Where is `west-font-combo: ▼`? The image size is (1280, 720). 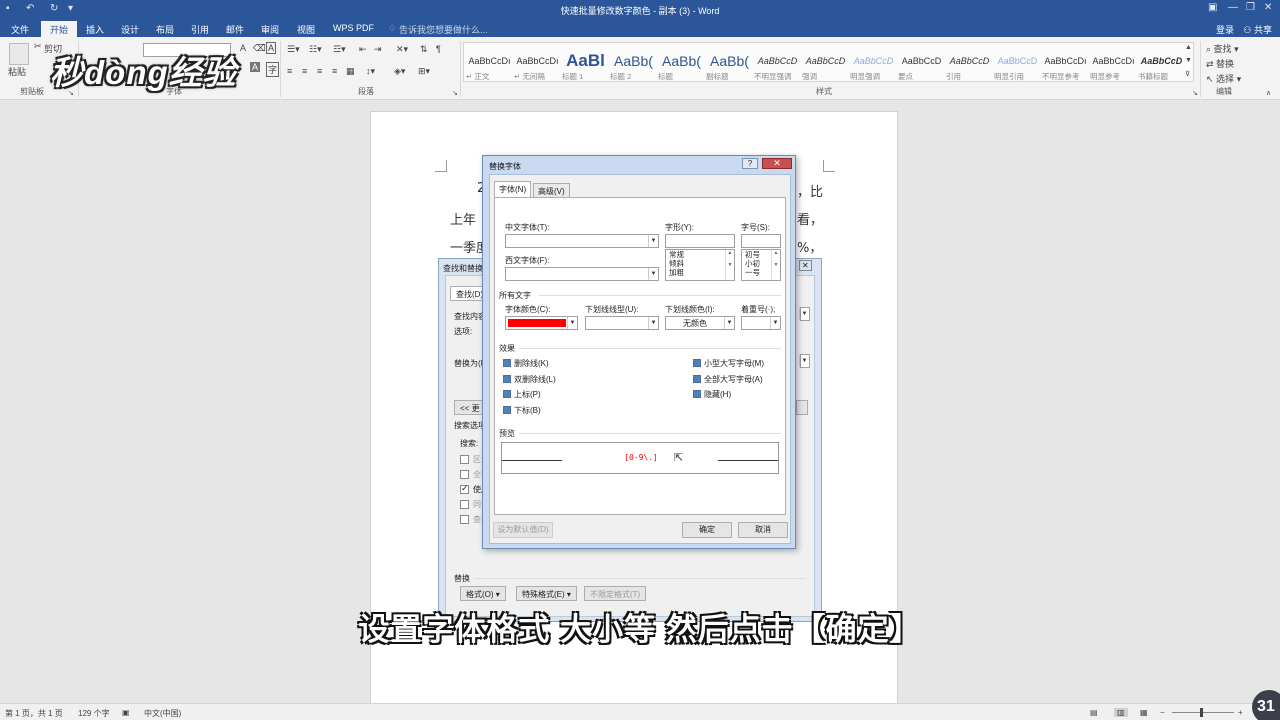 west-font-combo: ▼ is located at coordinates (582, 274).